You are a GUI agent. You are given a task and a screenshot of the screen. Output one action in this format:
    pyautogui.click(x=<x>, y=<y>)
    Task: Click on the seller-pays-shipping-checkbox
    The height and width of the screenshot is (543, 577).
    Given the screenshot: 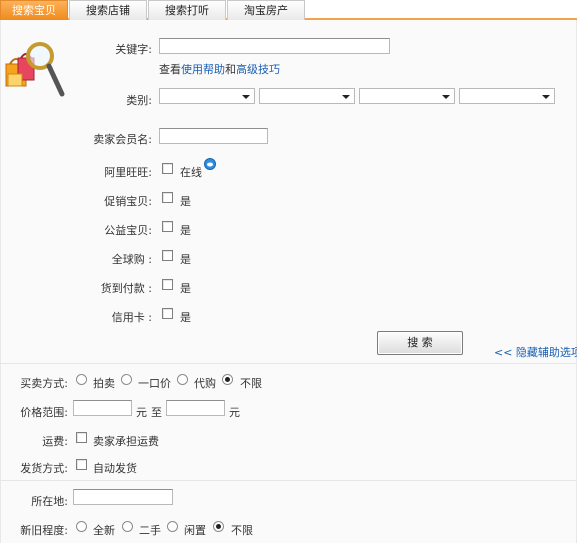 What is the action you would take?
    pyautogui.click(x=81, y=437)
    